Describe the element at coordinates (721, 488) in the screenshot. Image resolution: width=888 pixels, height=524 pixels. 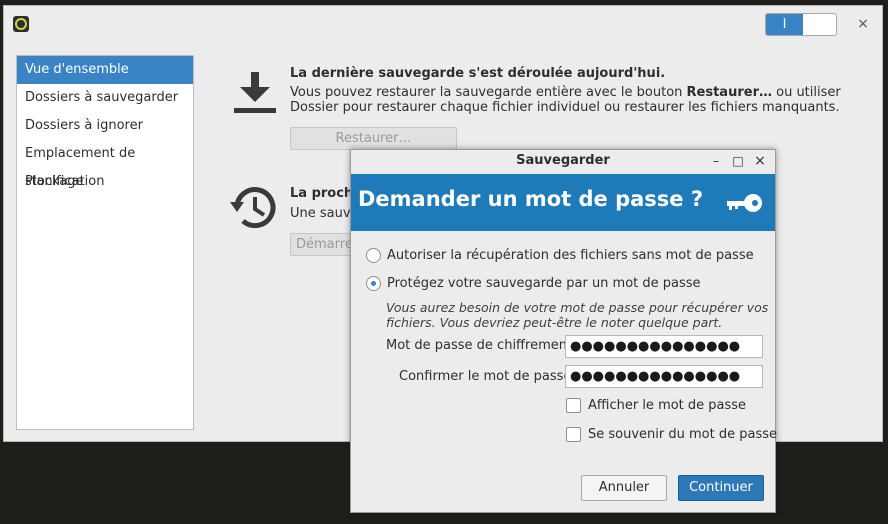
I see `continue-button: Continuer` at that location.